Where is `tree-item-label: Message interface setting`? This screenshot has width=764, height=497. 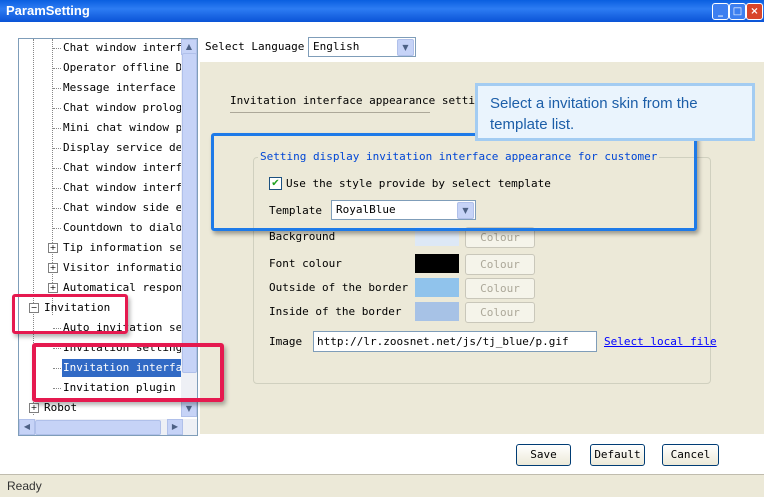 tree-item-label: Message interface setting is located at coordinates (122, 87).